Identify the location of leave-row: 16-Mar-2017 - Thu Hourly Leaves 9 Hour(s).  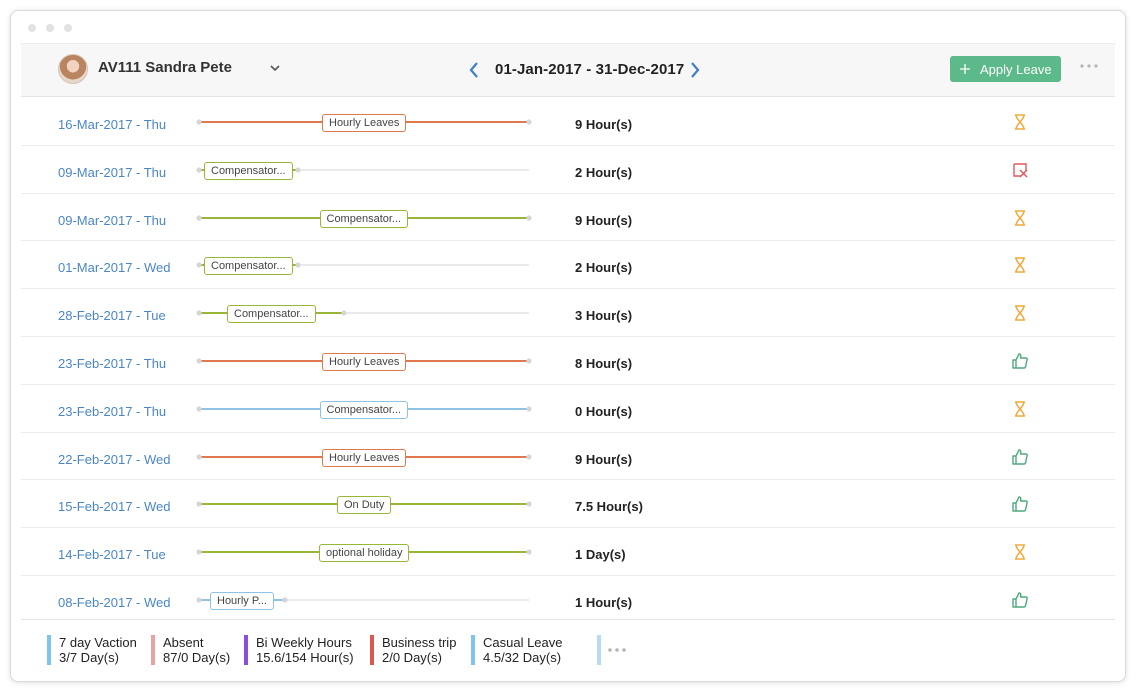
(568, 122).